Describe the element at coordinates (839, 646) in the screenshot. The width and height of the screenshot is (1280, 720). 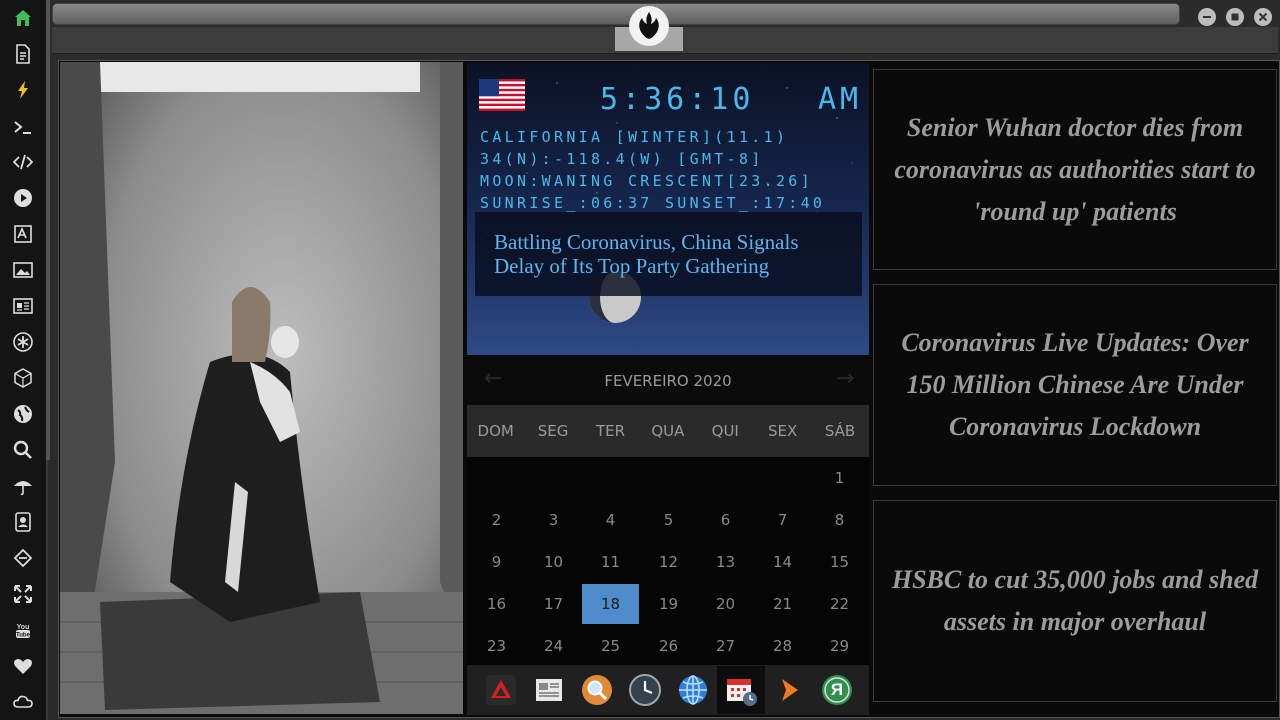
I see `calendar-day: 29` at that location.